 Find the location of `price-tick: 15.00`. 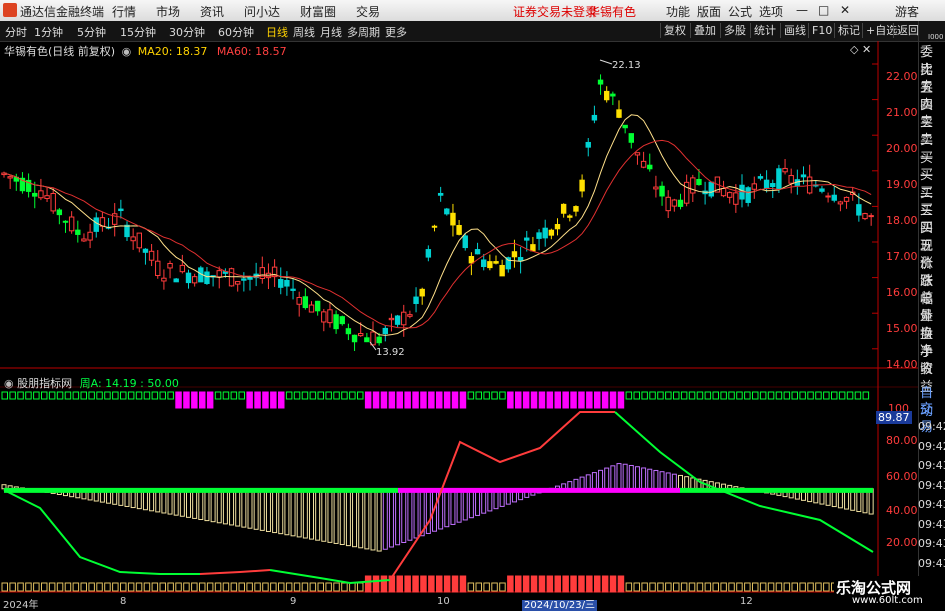

price-tick: 15.00 is located at coordinates (902, 329).